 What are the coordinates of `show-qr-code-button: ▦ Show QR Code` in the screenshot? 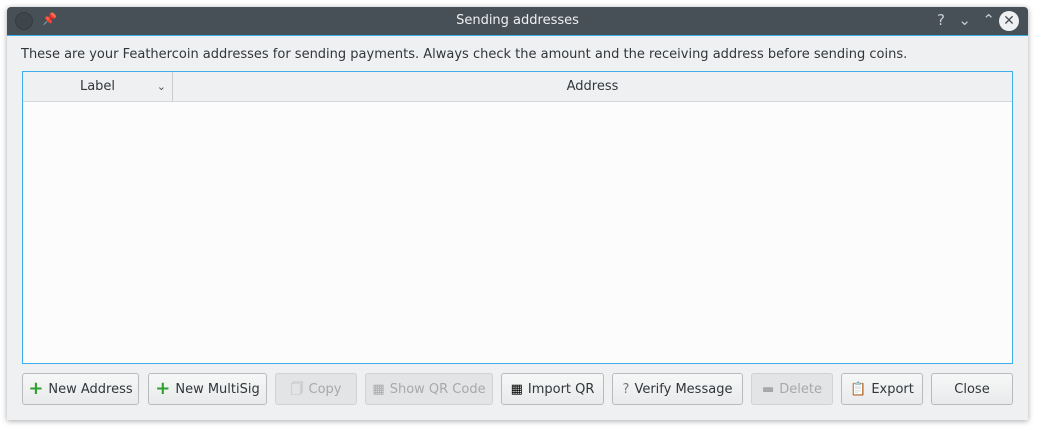 It's located at (429, 389).